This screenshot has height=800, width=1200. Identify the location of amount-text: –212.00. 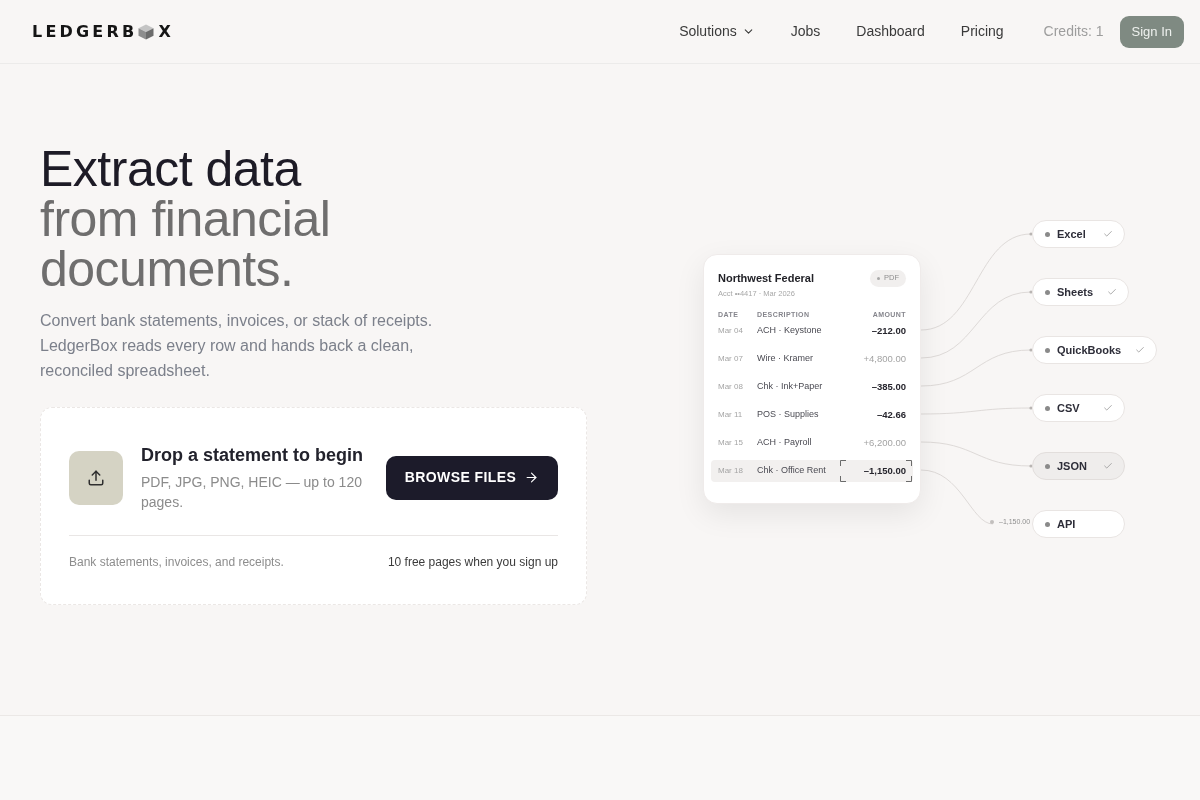
(888, 330).